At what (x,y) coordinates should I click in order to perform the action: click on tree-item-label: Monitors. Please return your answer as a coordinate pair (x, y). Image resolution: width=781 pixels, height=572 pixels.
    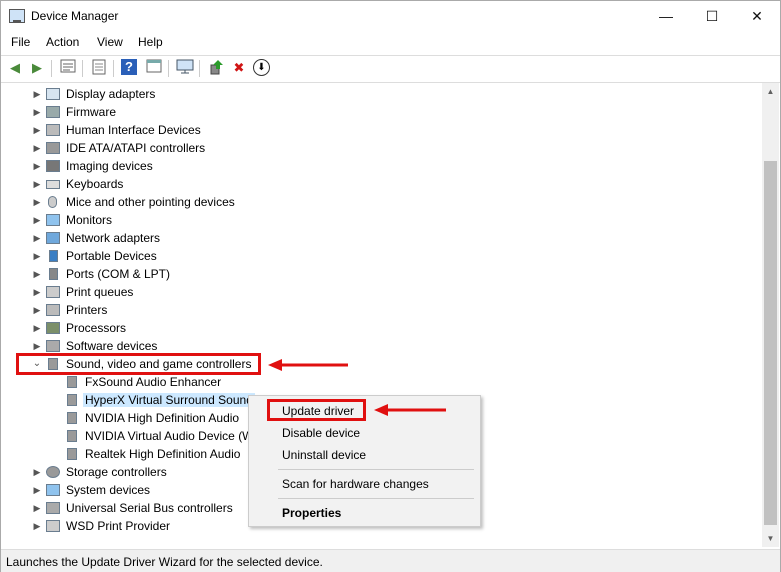
    Looking at the image, I should click on (89, 220).